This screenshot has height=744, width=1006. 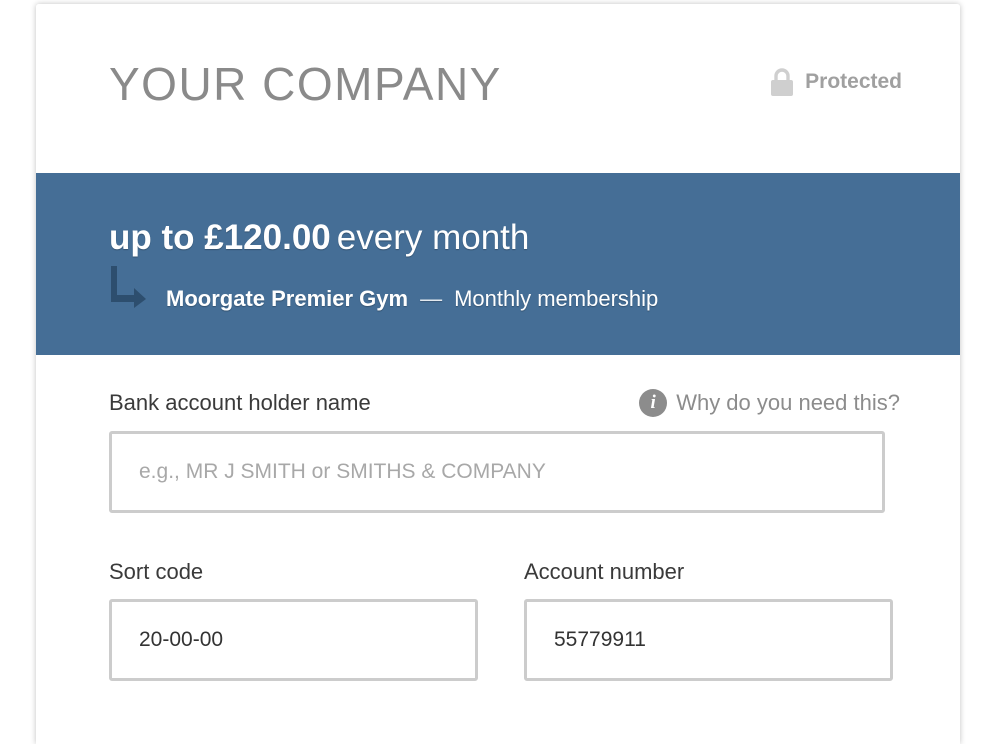 I want to click on lock-icon, so click(x=782, y=82).